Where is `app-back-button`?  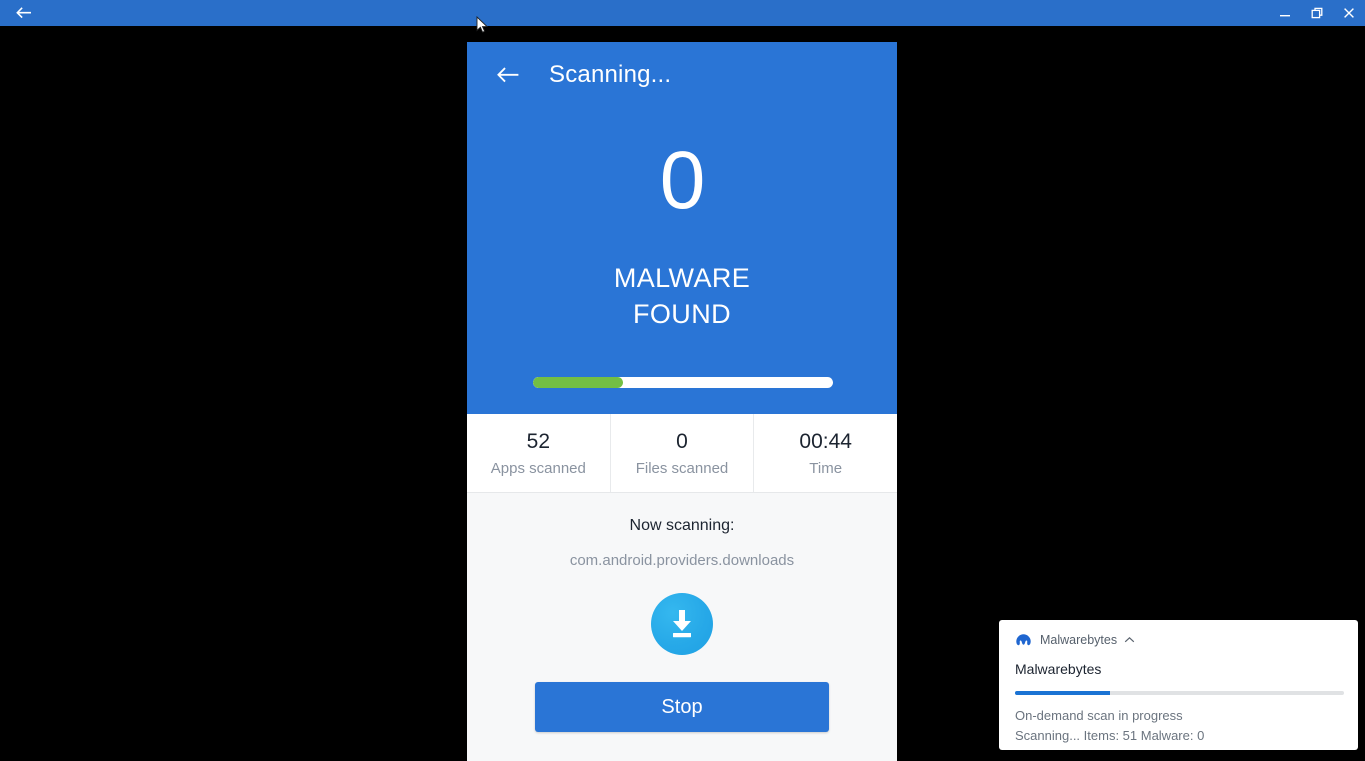
app-back-button is located at coordinates (507, 75).